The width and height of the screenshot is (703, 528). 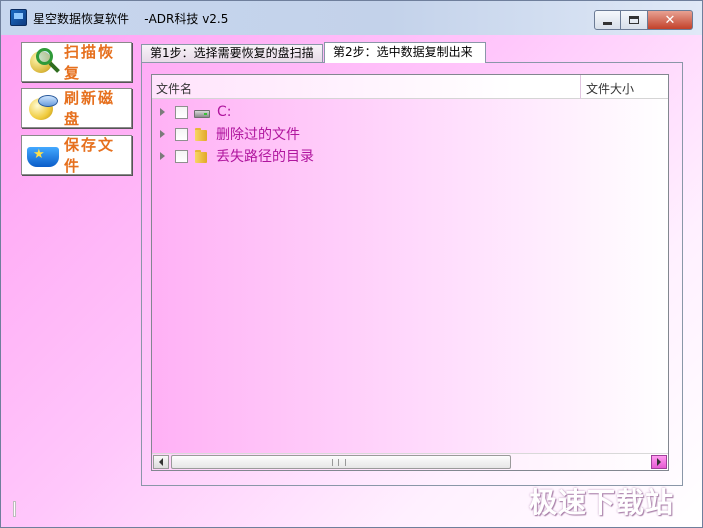 I want to click on column-header-name: 文件名, so click(x=174, y=88).